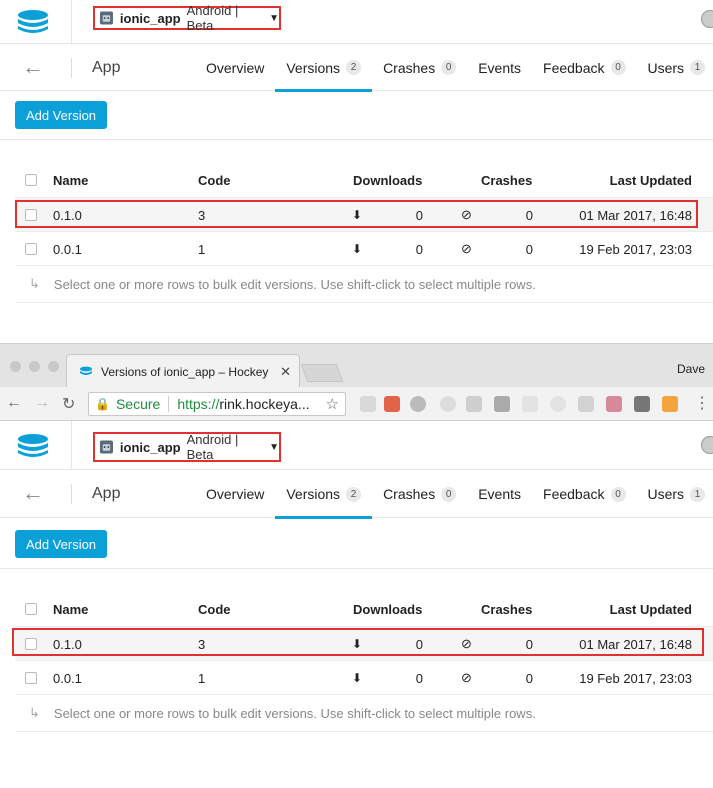 This screenshot has width=713, height=788. Describe the element at coordinates (356, 365) in the screenshot. I see `browser-tab-strip: Versions of ionic_app – Hockey ✕ Dave` at that location.